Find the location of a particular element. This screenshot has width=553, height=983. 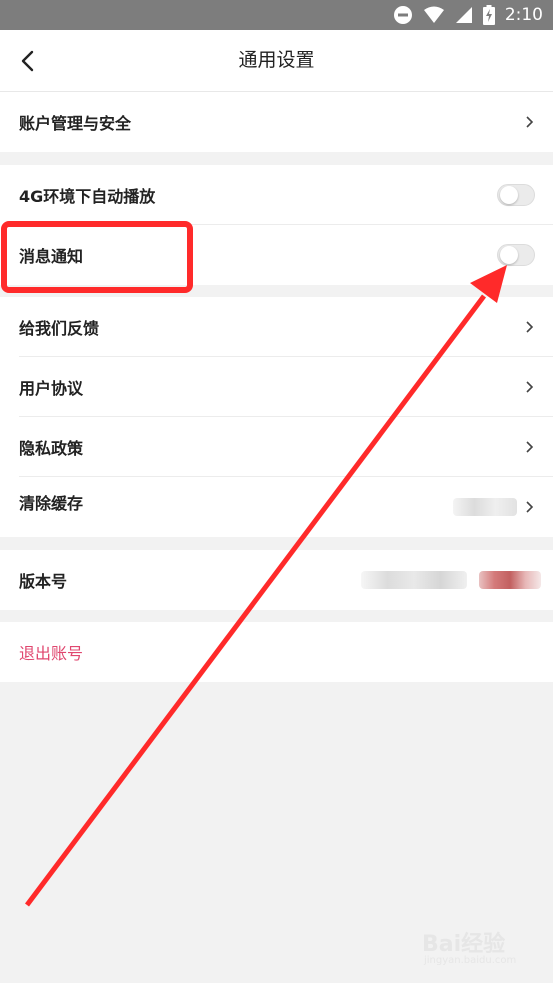

cache-size-blurred is located at coordinates (485, 507).